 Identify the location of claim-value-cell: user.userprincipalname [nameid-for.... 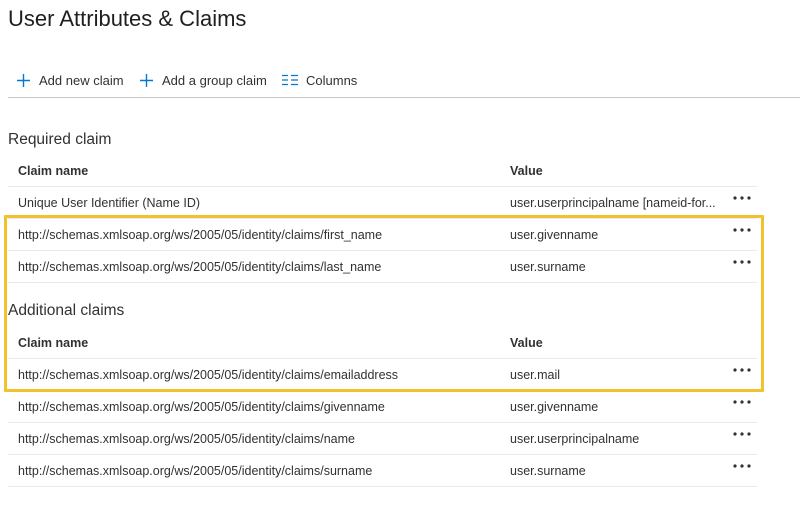
(613, 202).